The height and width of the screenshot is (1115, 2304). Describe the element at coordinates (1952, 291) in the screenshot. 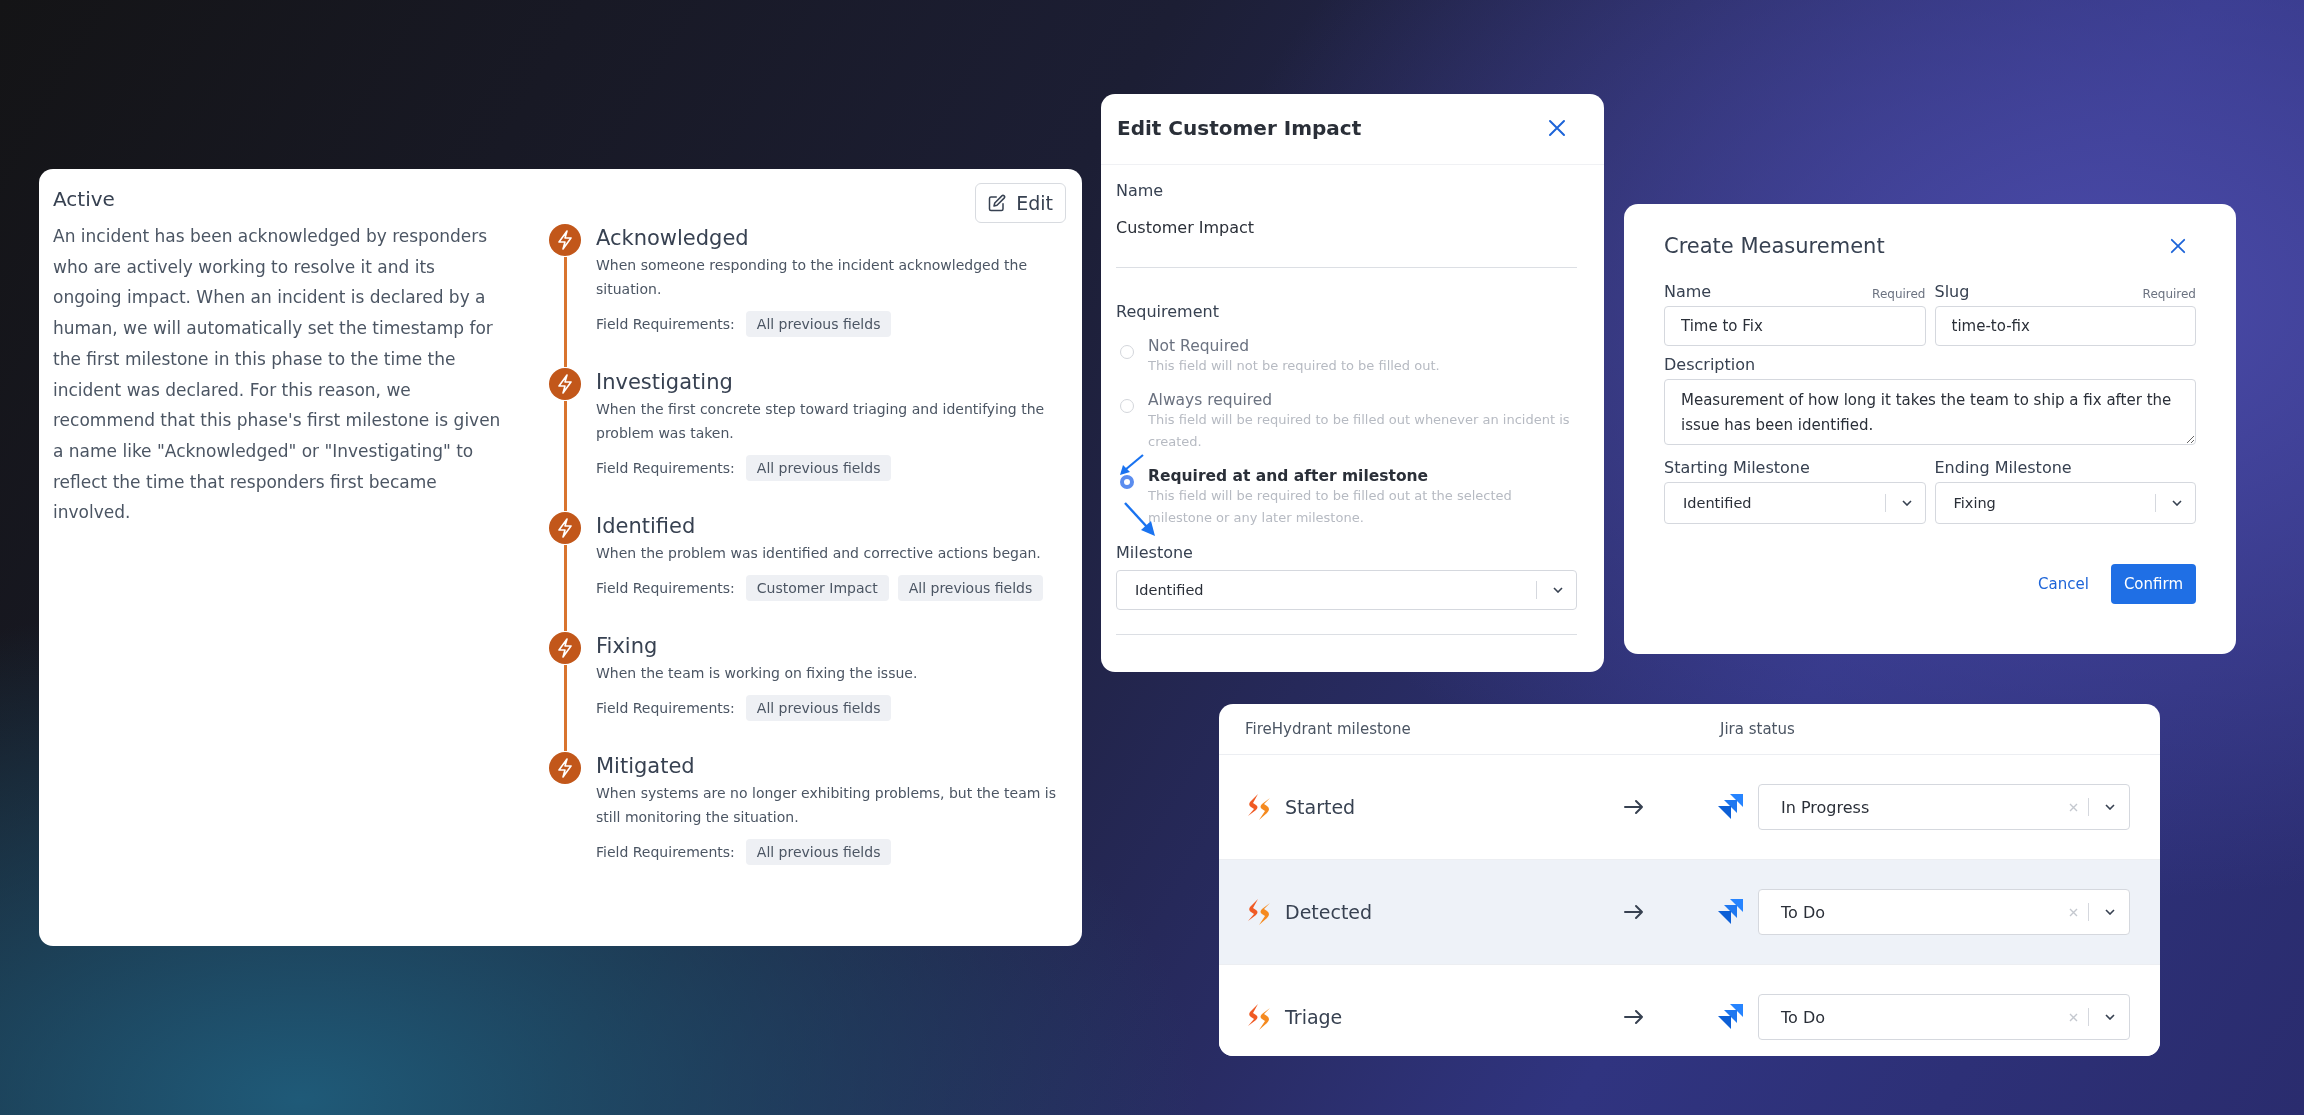

I see `field-label: Slug` at that location.